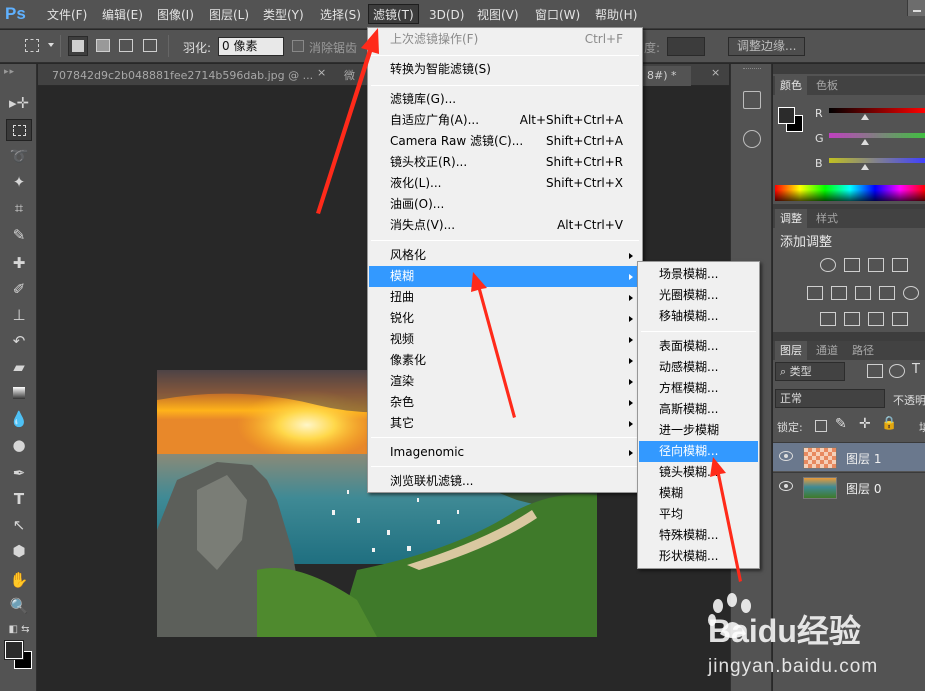  I want to click on layer-name: 图层 0, so click(863, 488).